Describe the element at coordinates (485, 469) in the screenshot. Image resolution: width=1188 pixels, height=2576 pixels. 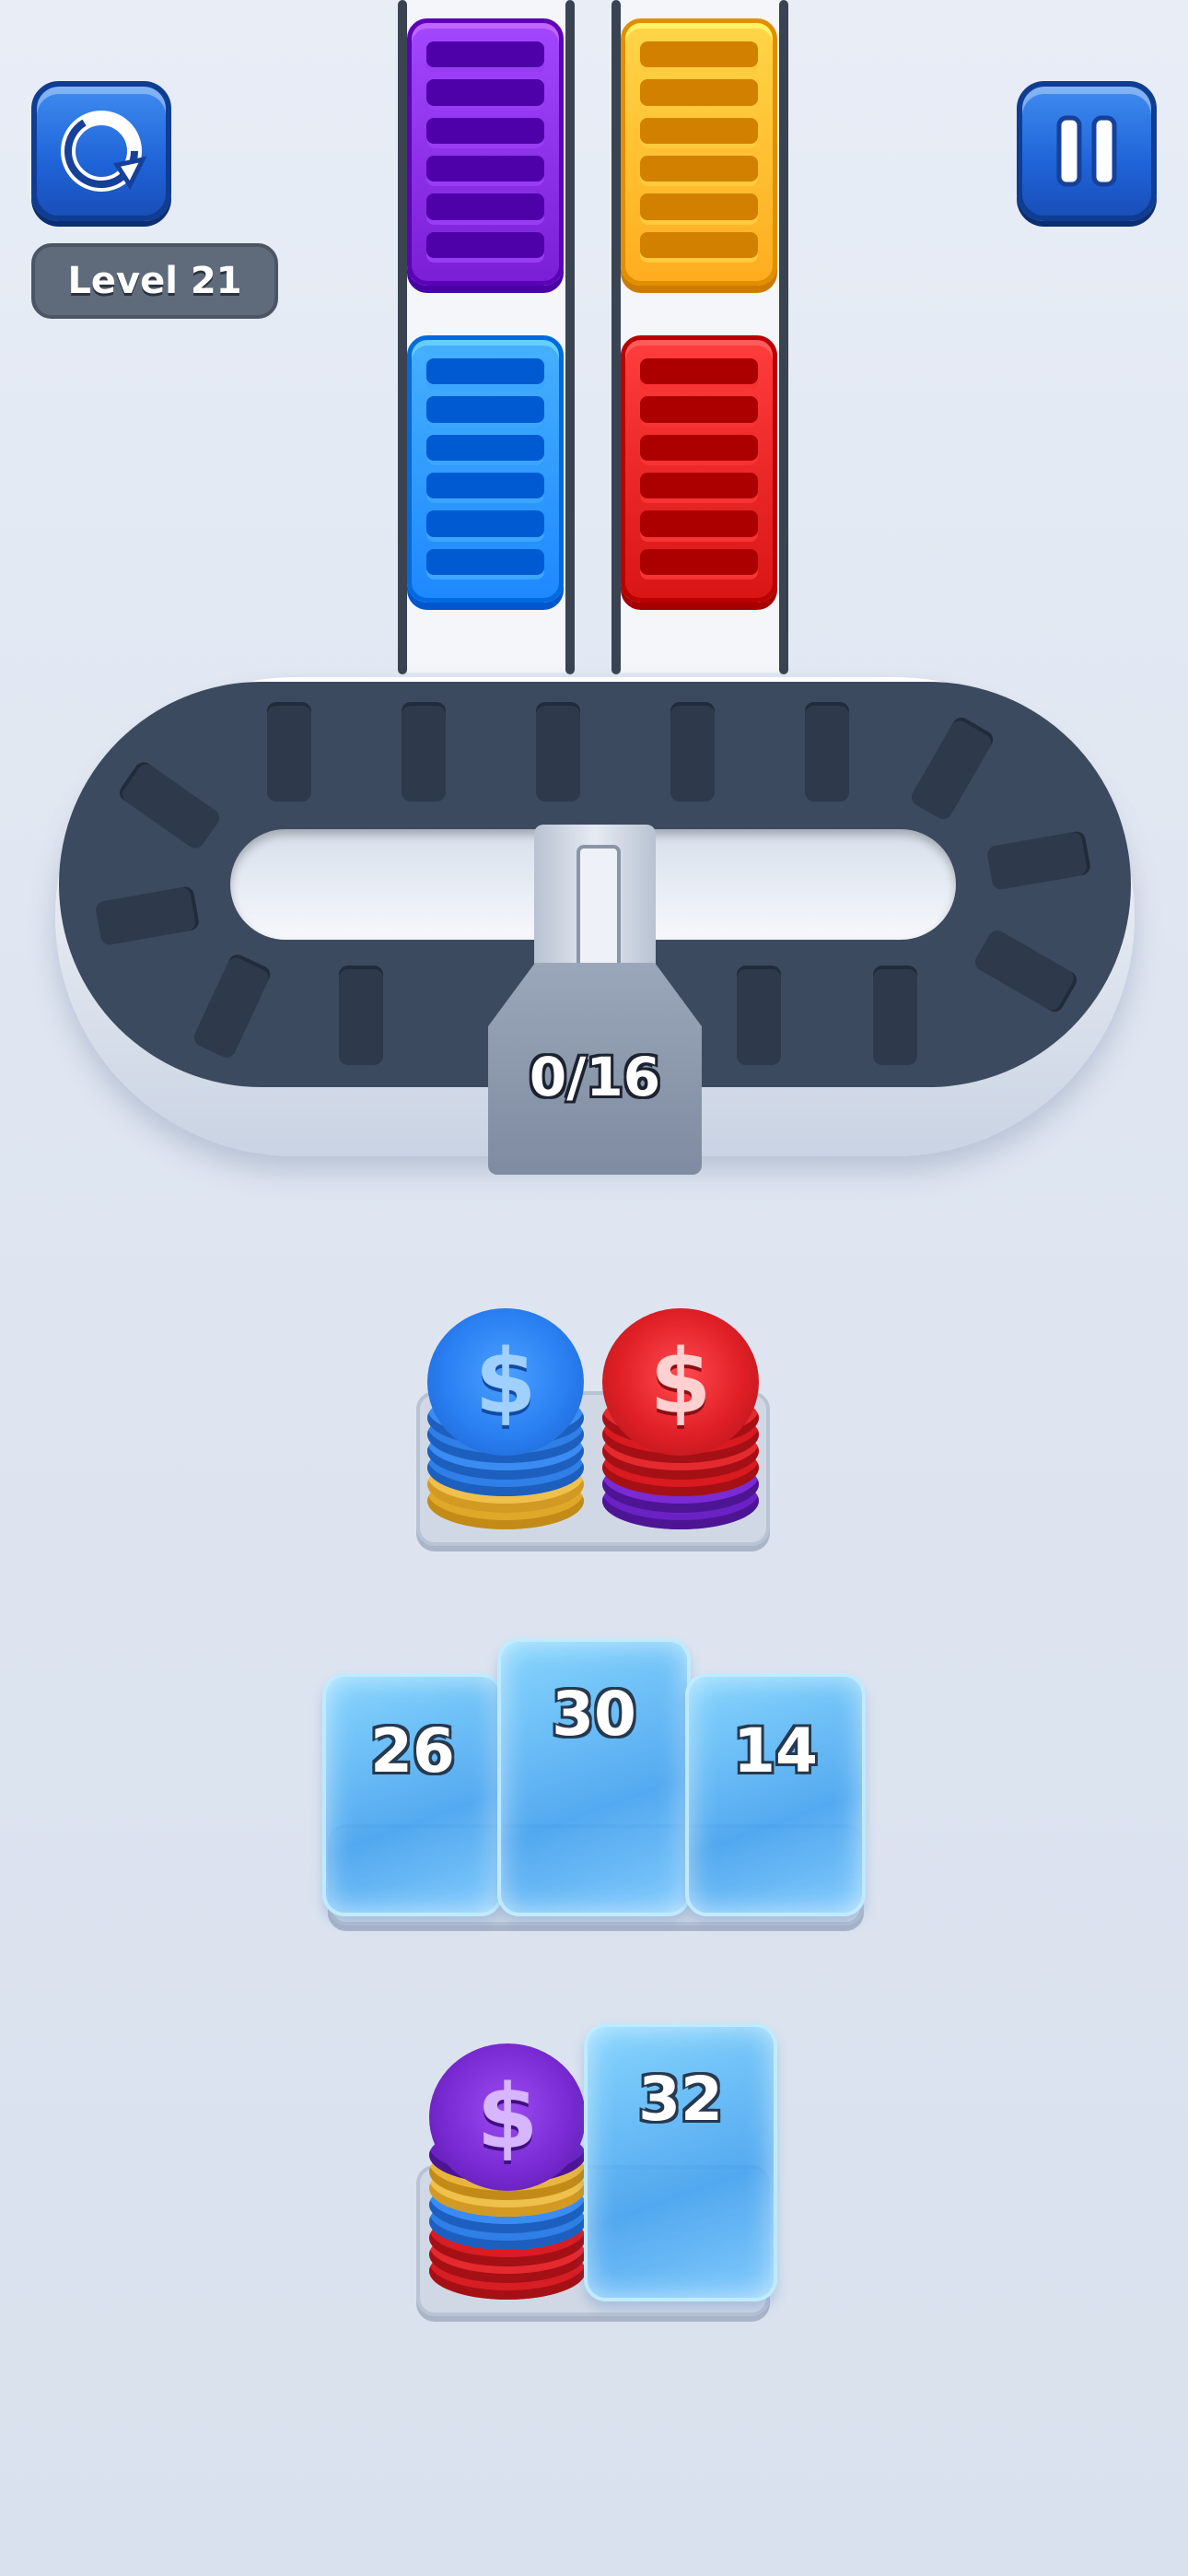
I see `crate-blue` at that location.